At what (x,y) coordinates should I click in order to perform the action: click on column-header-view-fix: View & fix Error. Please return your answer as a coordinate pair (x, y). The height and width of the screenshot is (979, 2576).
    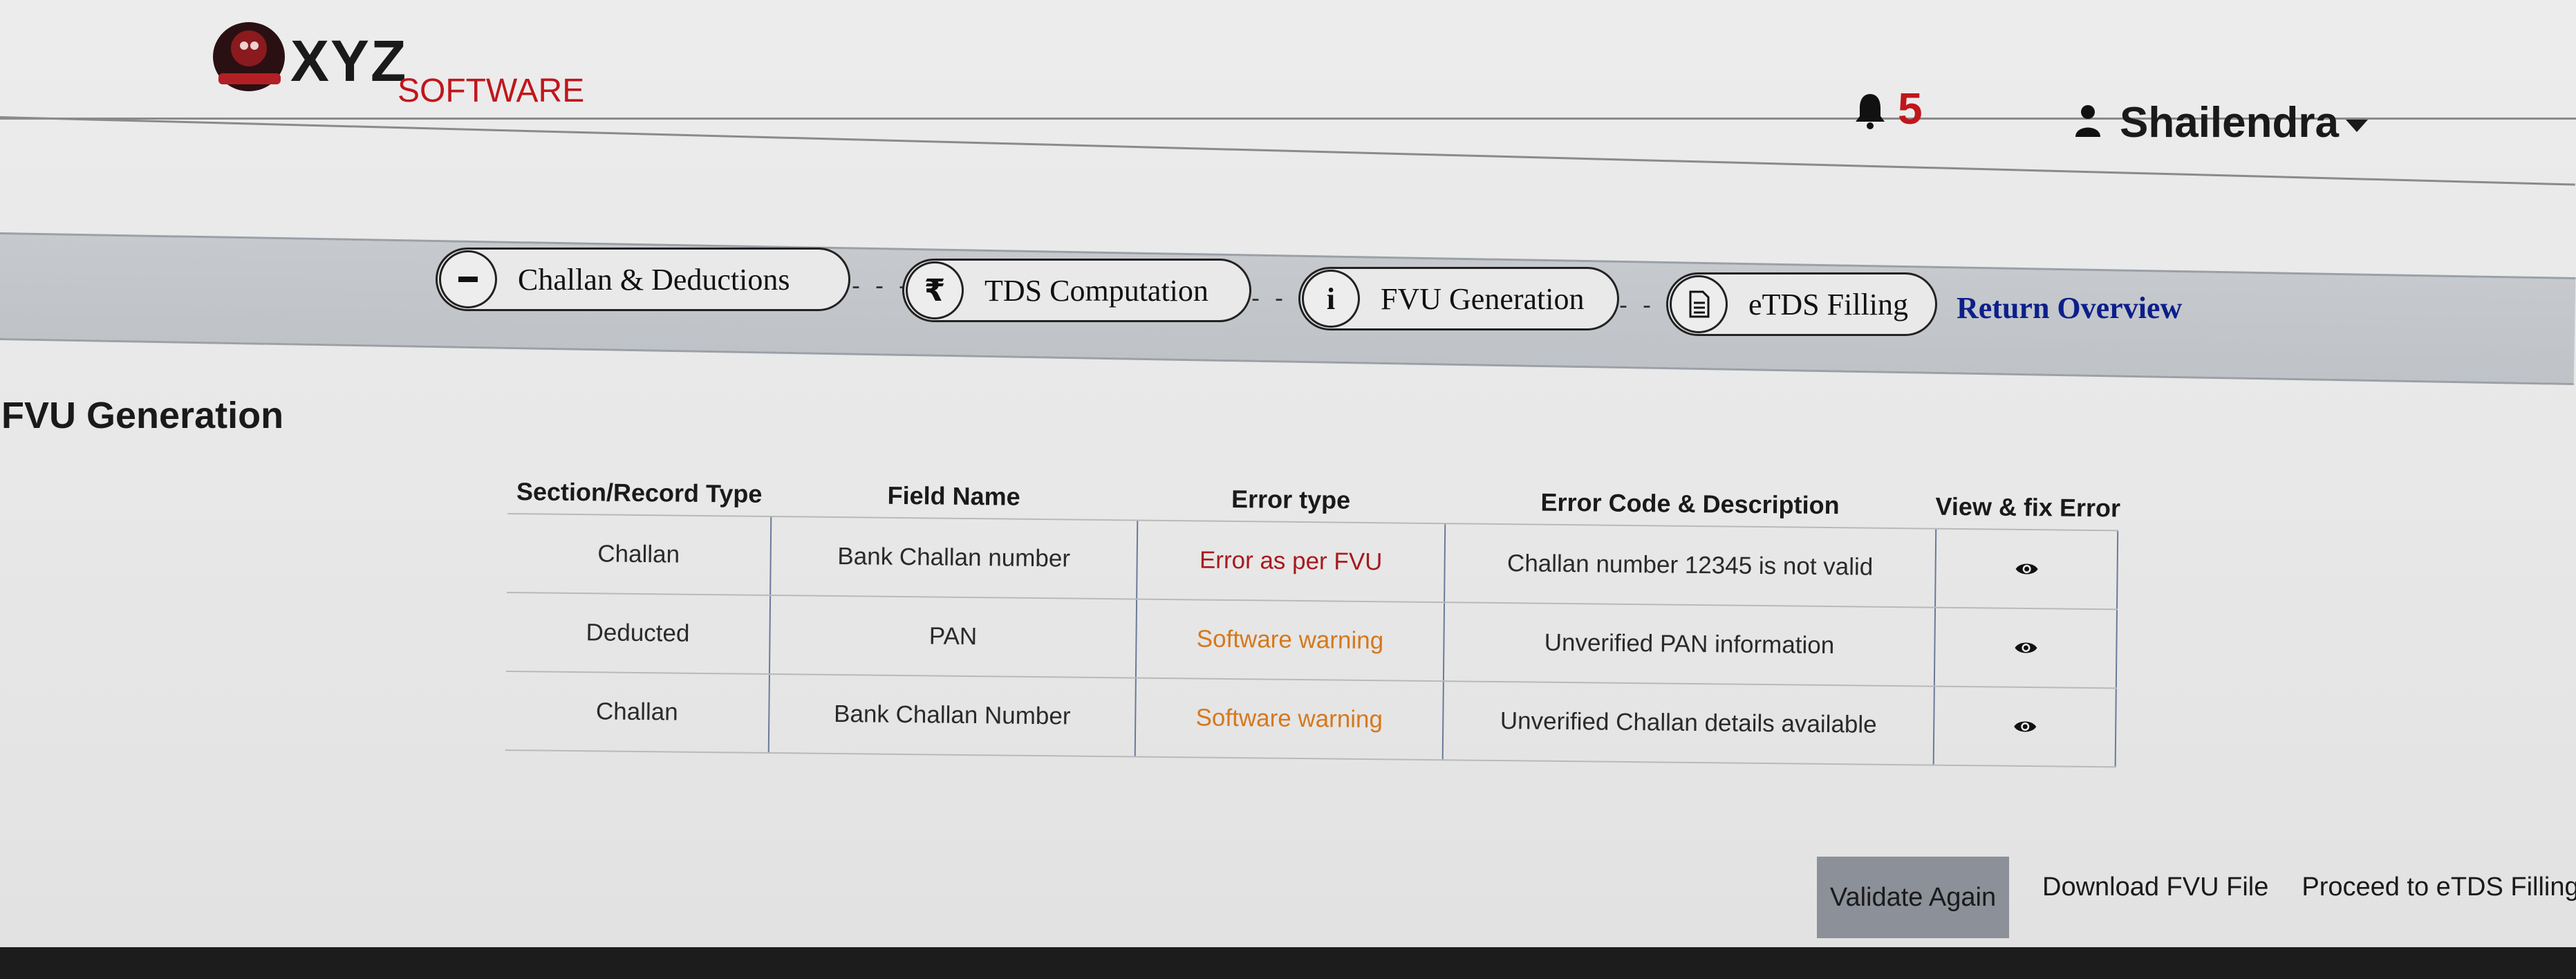
    Looking at the image, I should click on (2028, 507).